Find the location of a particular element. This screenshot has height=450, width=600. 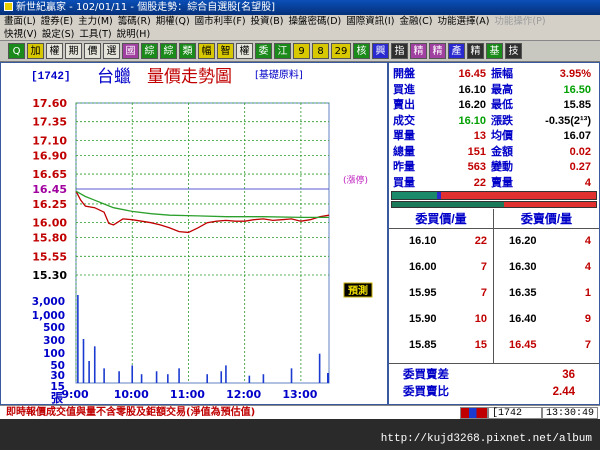

toolbar-button-3: 期 is located at coordinates (73, 51).